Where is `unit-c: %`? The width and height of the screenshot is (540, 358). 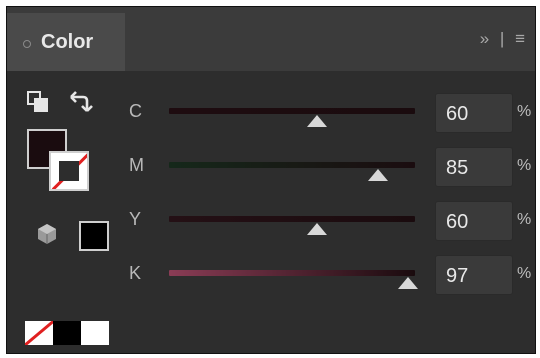
unit-c: % is located at coordinates (524, 111).